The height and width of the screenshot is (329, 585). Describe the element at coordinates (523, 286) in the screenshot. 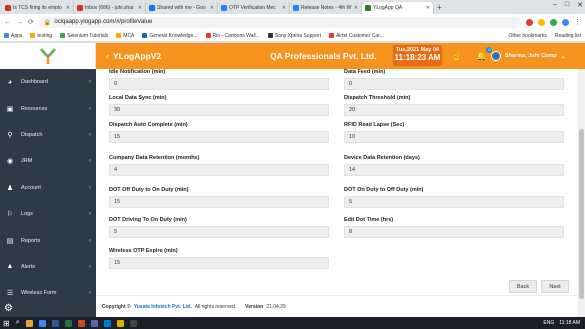

I see `back-button: Back` at that location.